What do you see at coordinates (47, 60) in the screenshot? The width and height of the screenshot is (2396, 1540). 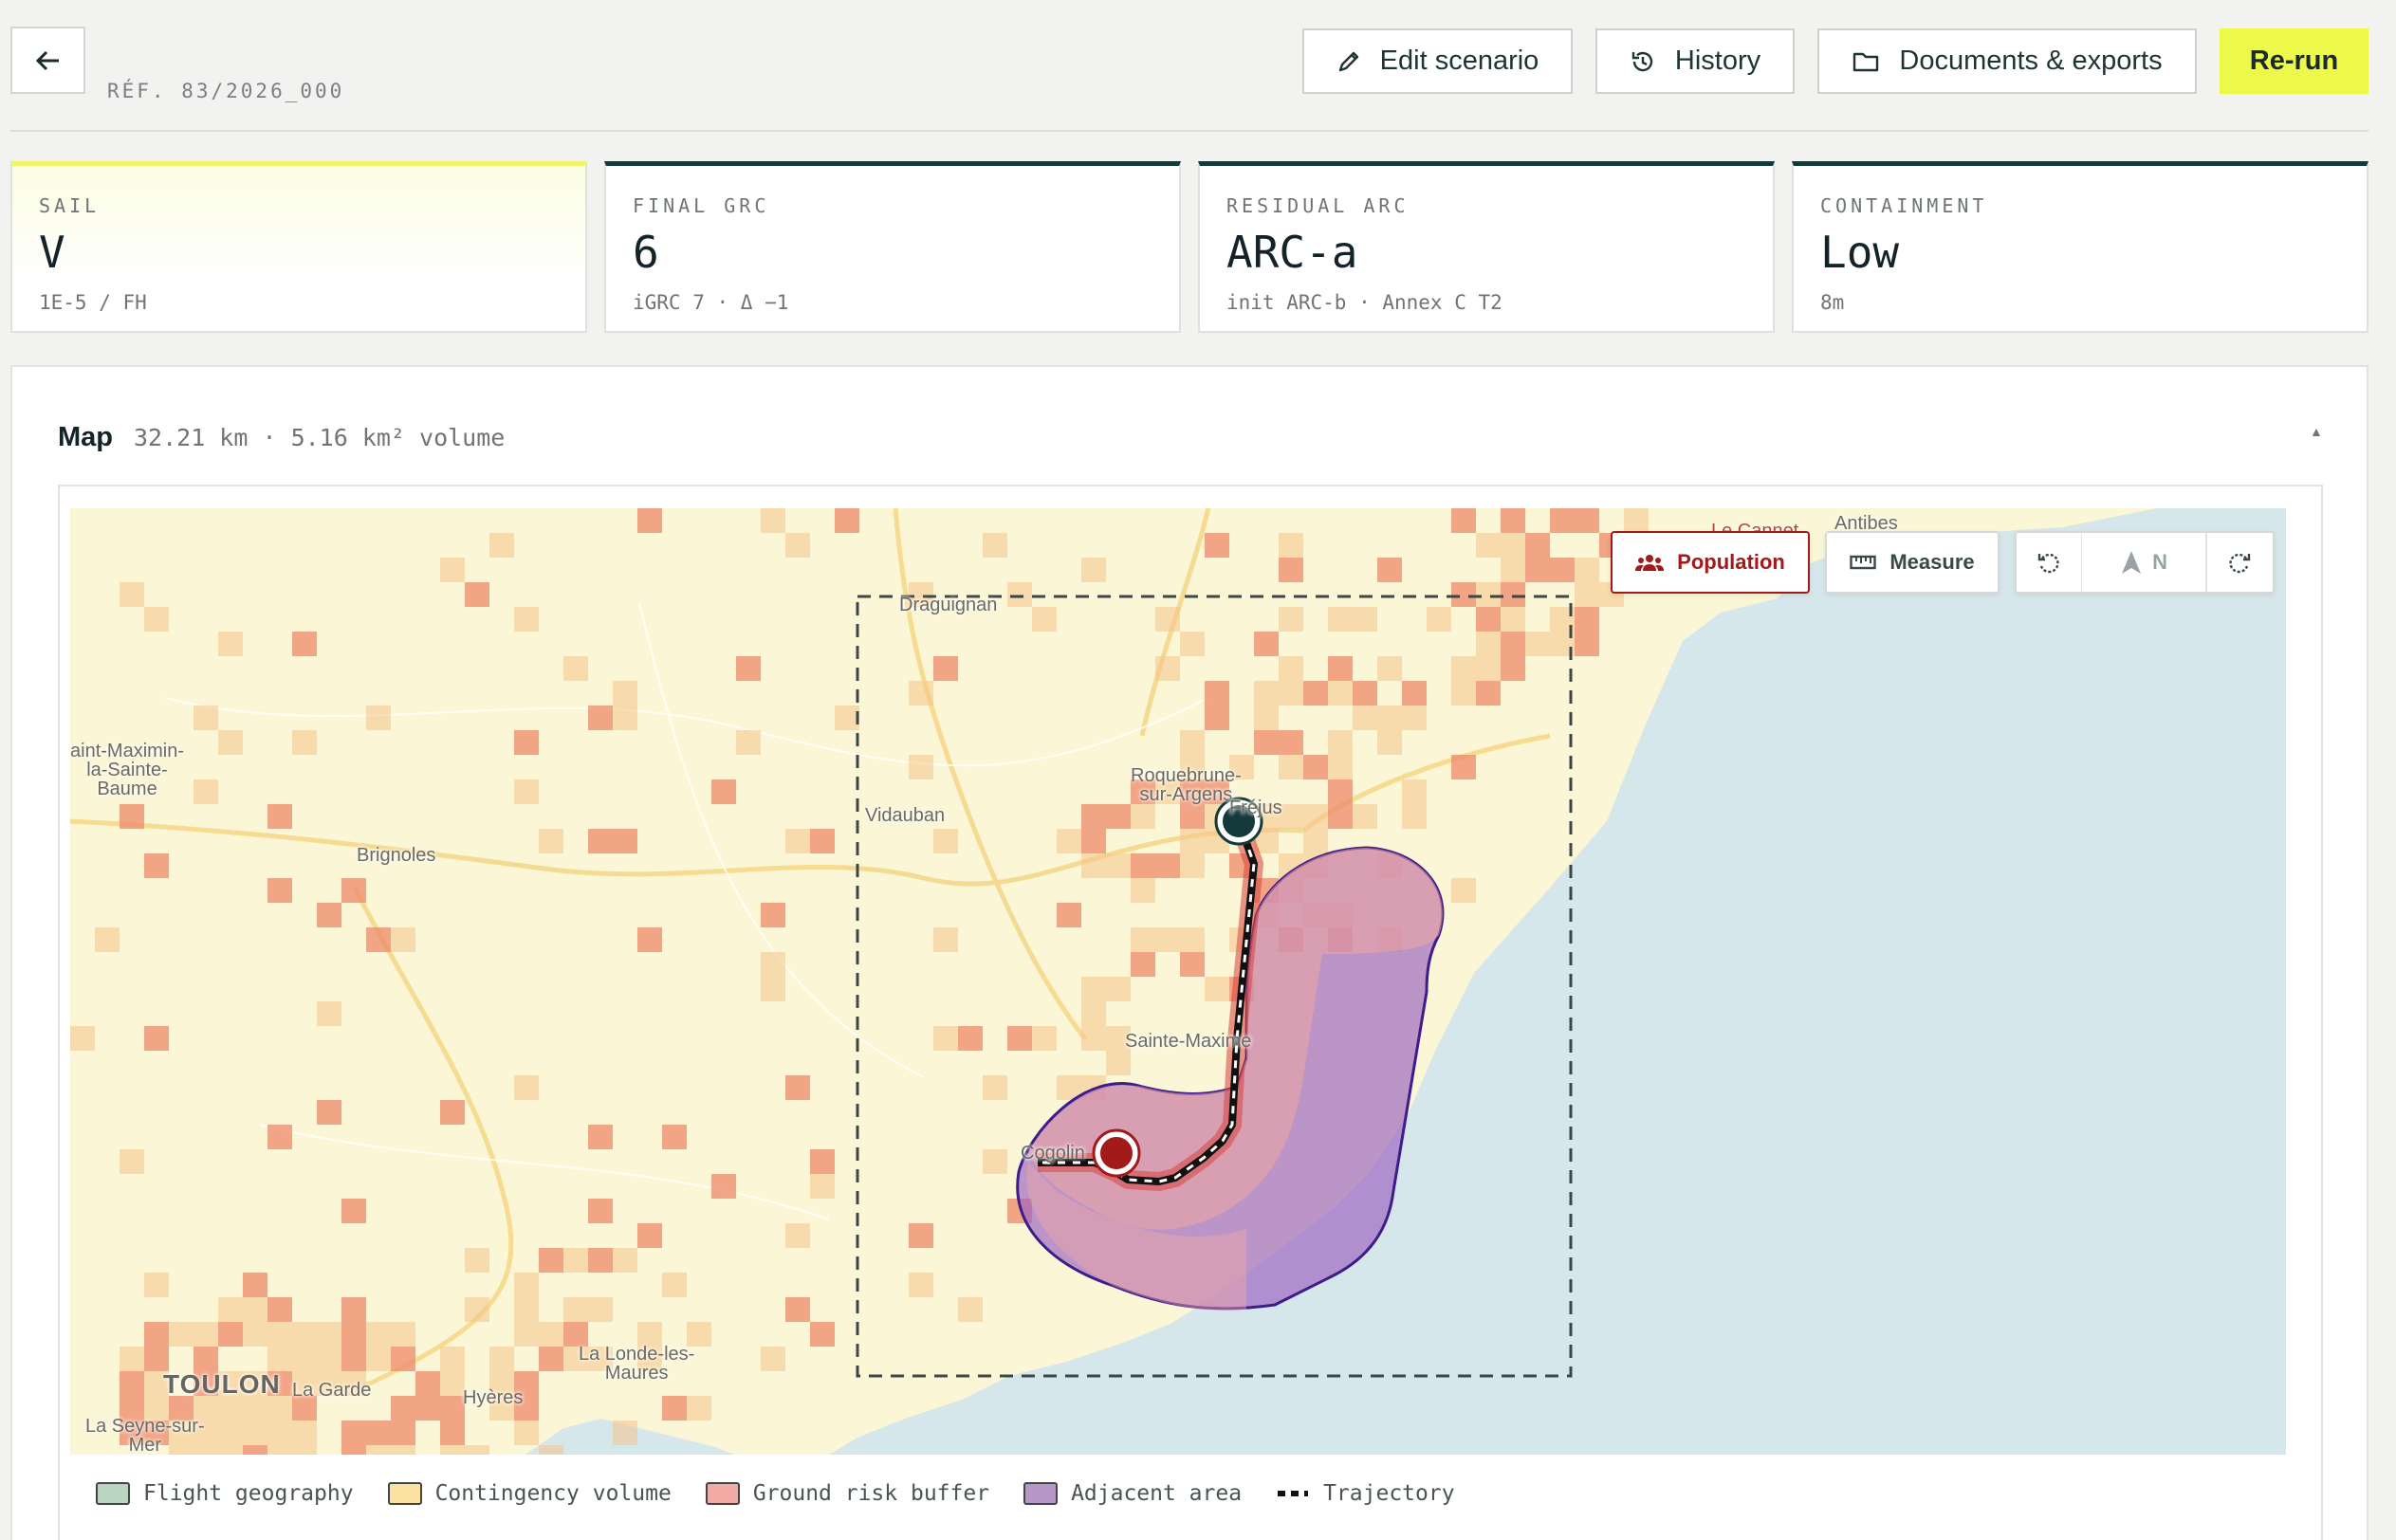 I see `back-button` at bounding box center [47, 60].